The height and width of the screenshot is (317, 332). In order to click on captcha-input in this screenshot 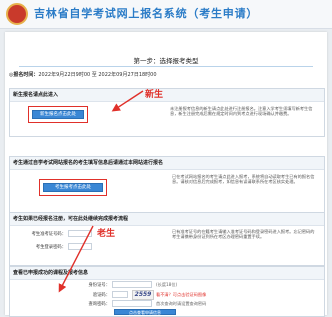, I will do `click(120, 294)`.